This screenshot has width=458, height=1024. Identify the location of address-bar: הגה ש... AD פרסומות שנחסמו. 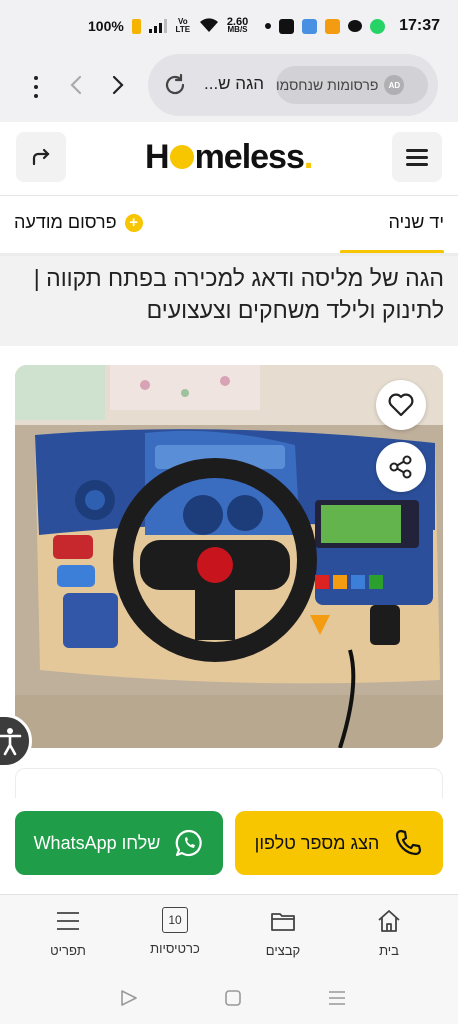
(293, 85).